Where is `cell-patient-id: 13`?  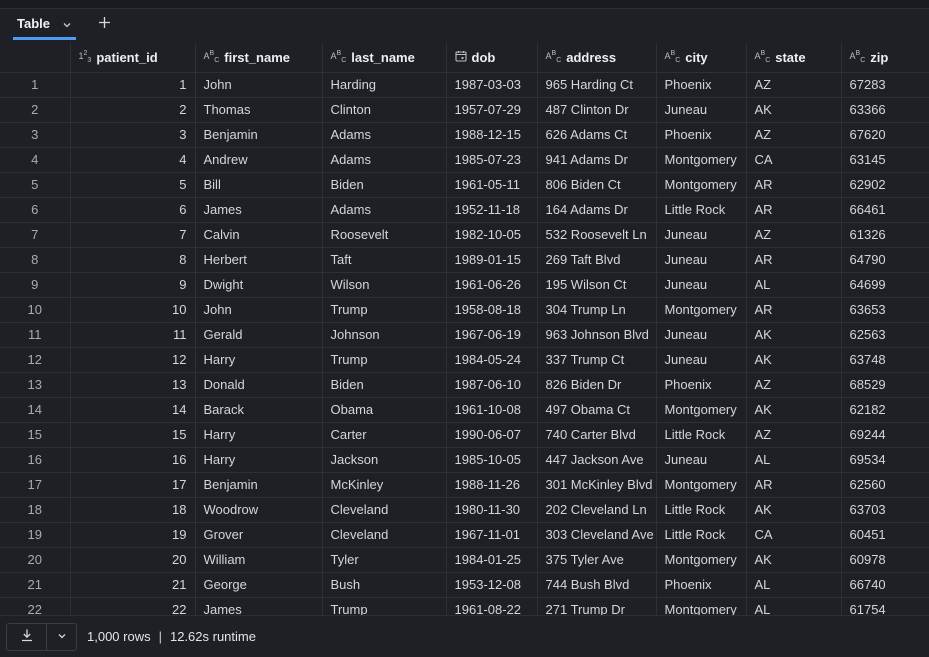
cell-patient-id: 13 is located at coordinates (133, 385).